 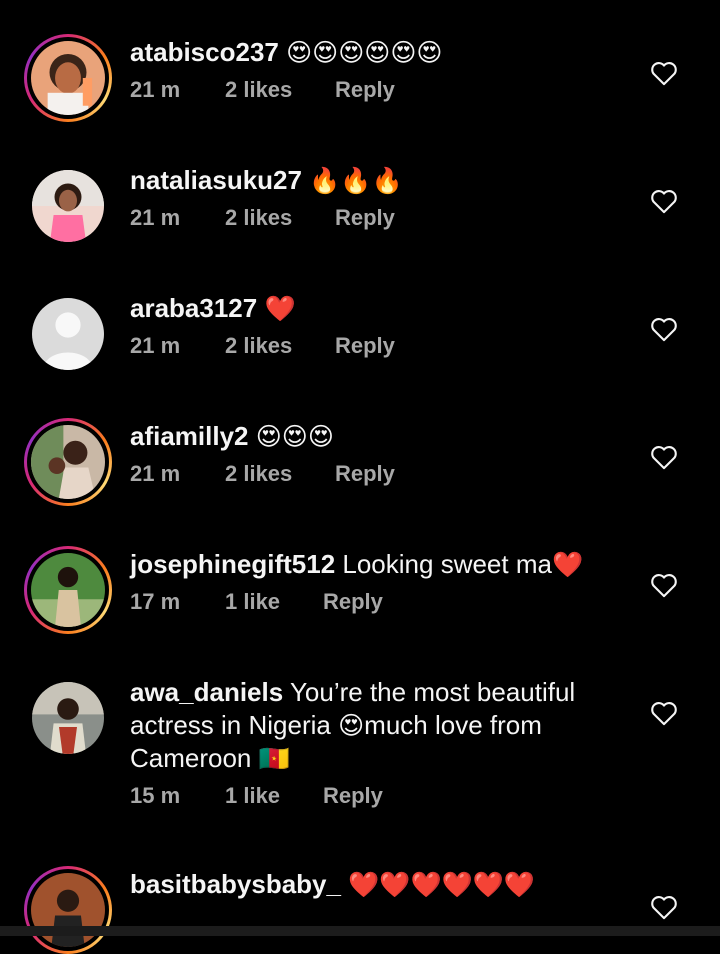 I want to click on comment-emoji: 🔥🔥🔥, so click(x=356, y=180).